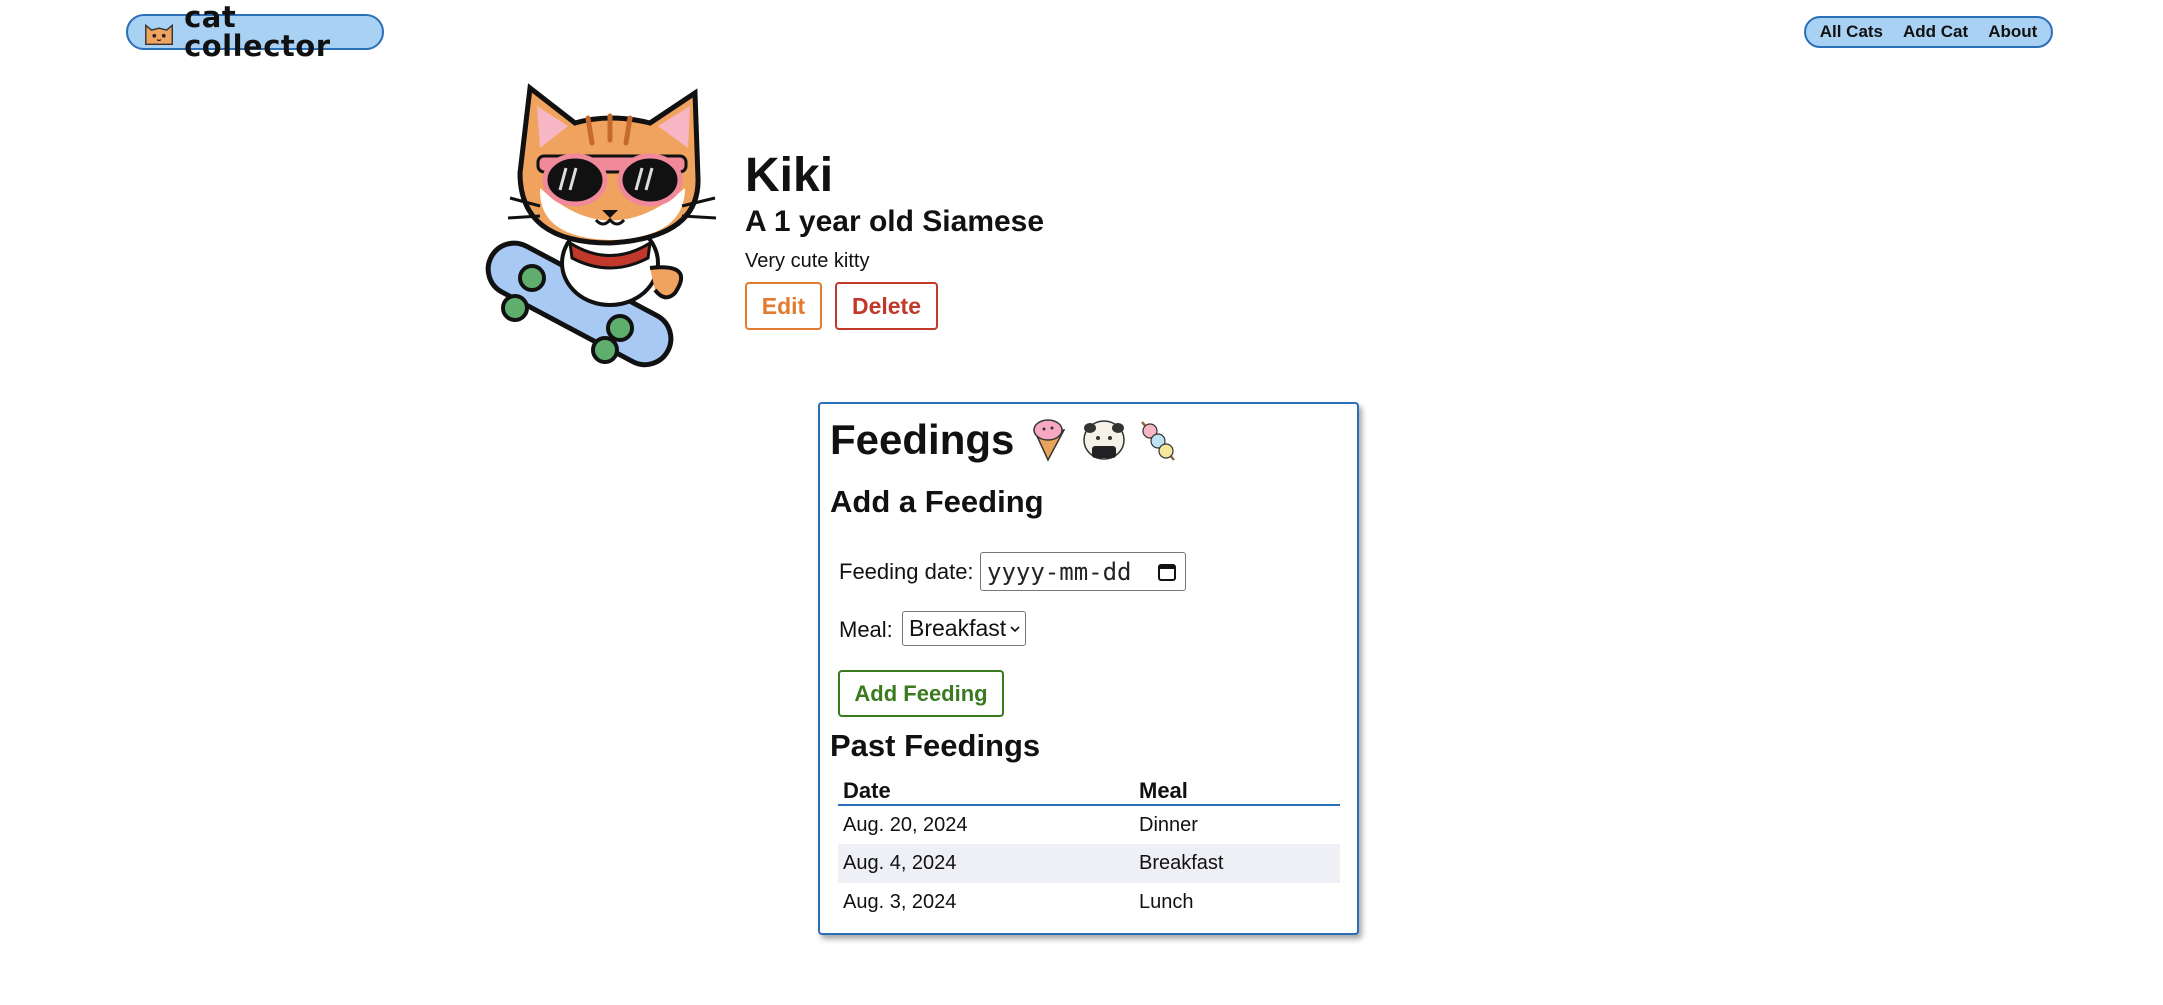 Image resolution: width=2163 pixels, height=1005 pixels. Describe the element at coordinates (1089, 902) in the screenshot. I see `table-row: Aug. 3, 2024 Lunch` at that location.